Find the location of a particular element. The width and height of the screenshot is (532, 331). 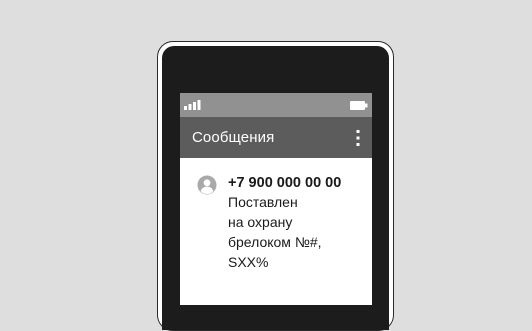

message-text-line: SXX% is located at coordinates (248, 262).